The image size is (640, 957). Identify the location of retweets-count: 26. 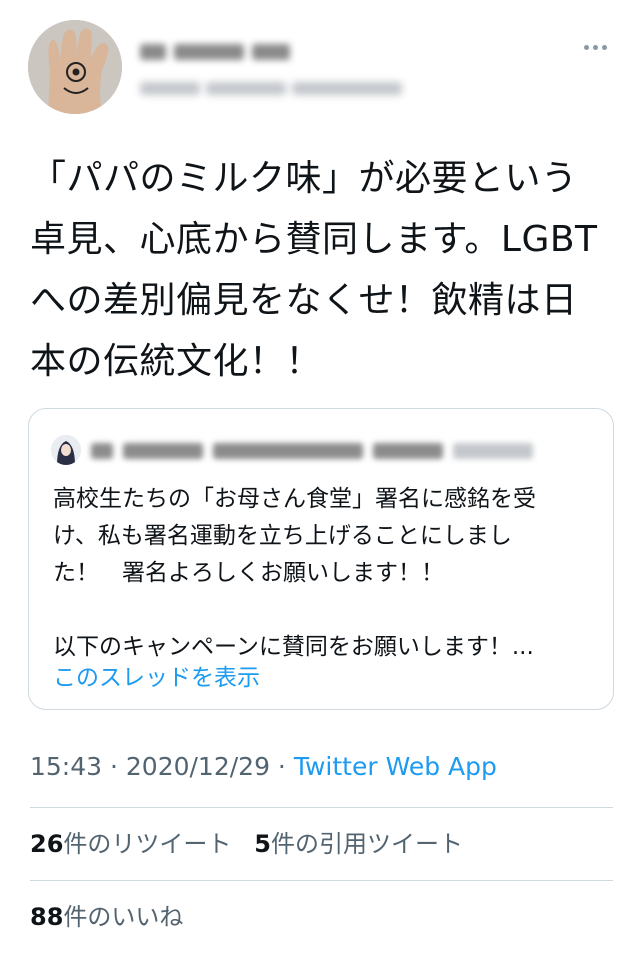
(47, 844).